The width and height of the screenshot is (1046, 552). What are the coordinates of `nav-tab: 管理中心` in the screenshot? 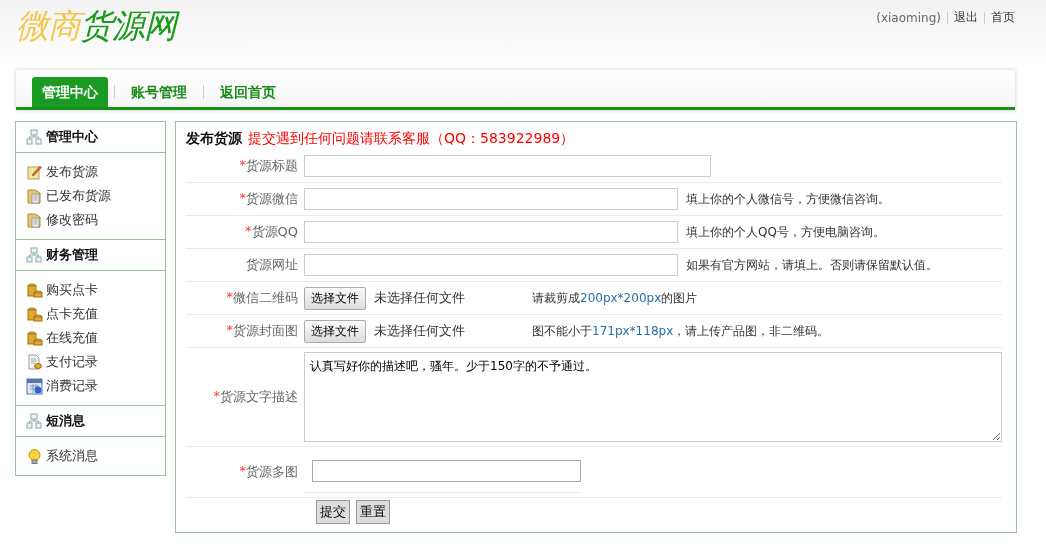 It's located at (70, 92).